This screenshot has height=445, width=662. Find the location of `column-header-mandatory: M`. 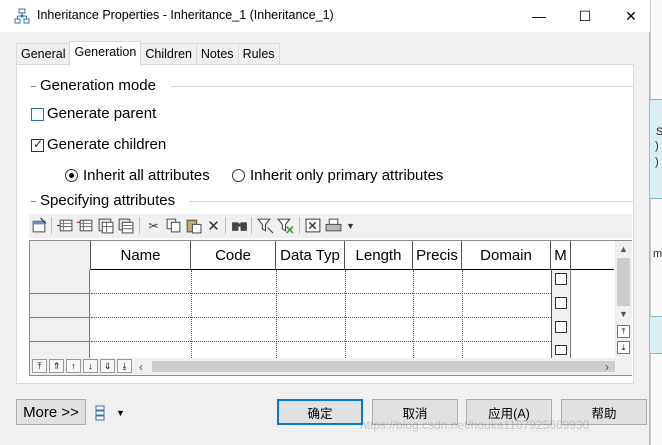

column-header-mandatory: M is located at coordinates (561, 255).